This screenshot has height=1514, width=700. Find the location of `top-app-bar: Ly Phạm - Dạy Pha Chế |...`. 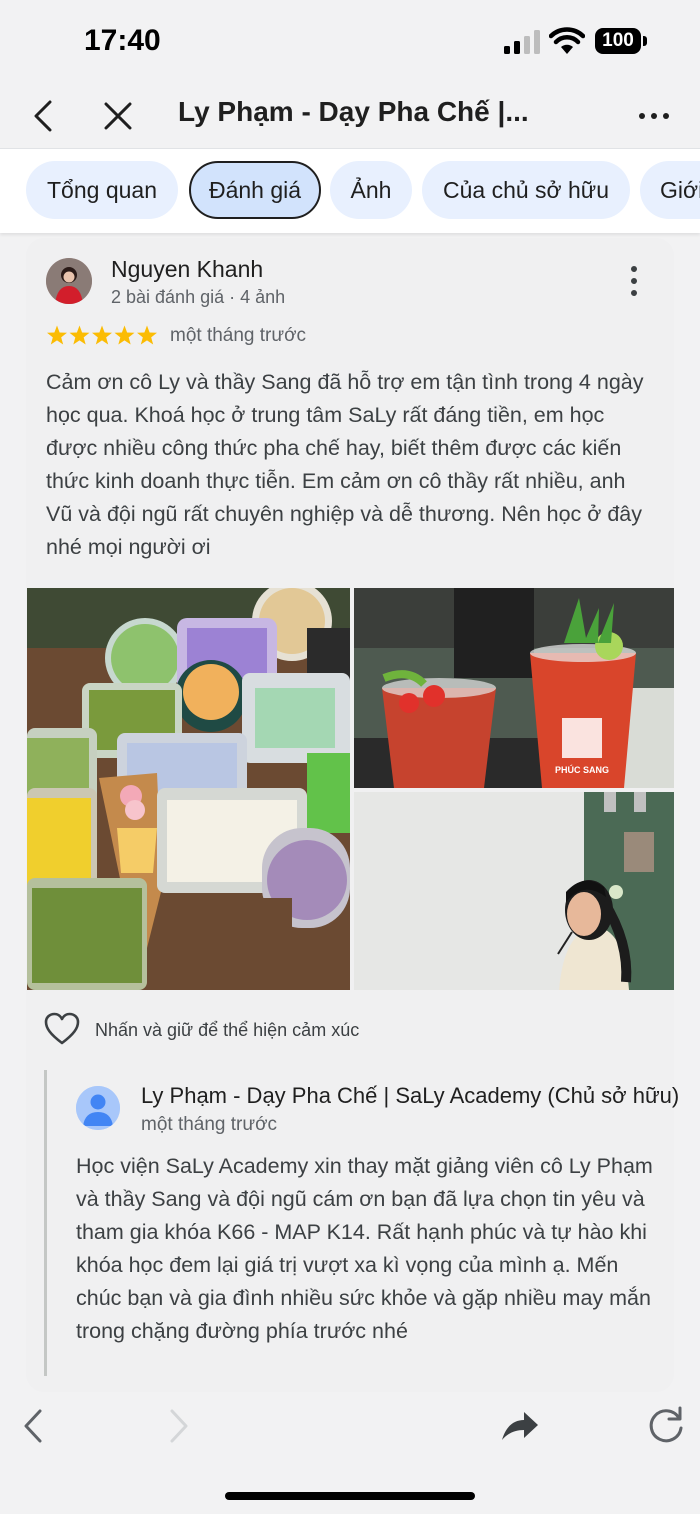

top-app-bar: Ly Phạm - Dạy Pha Chế |... is located at coordinates (350, 116).